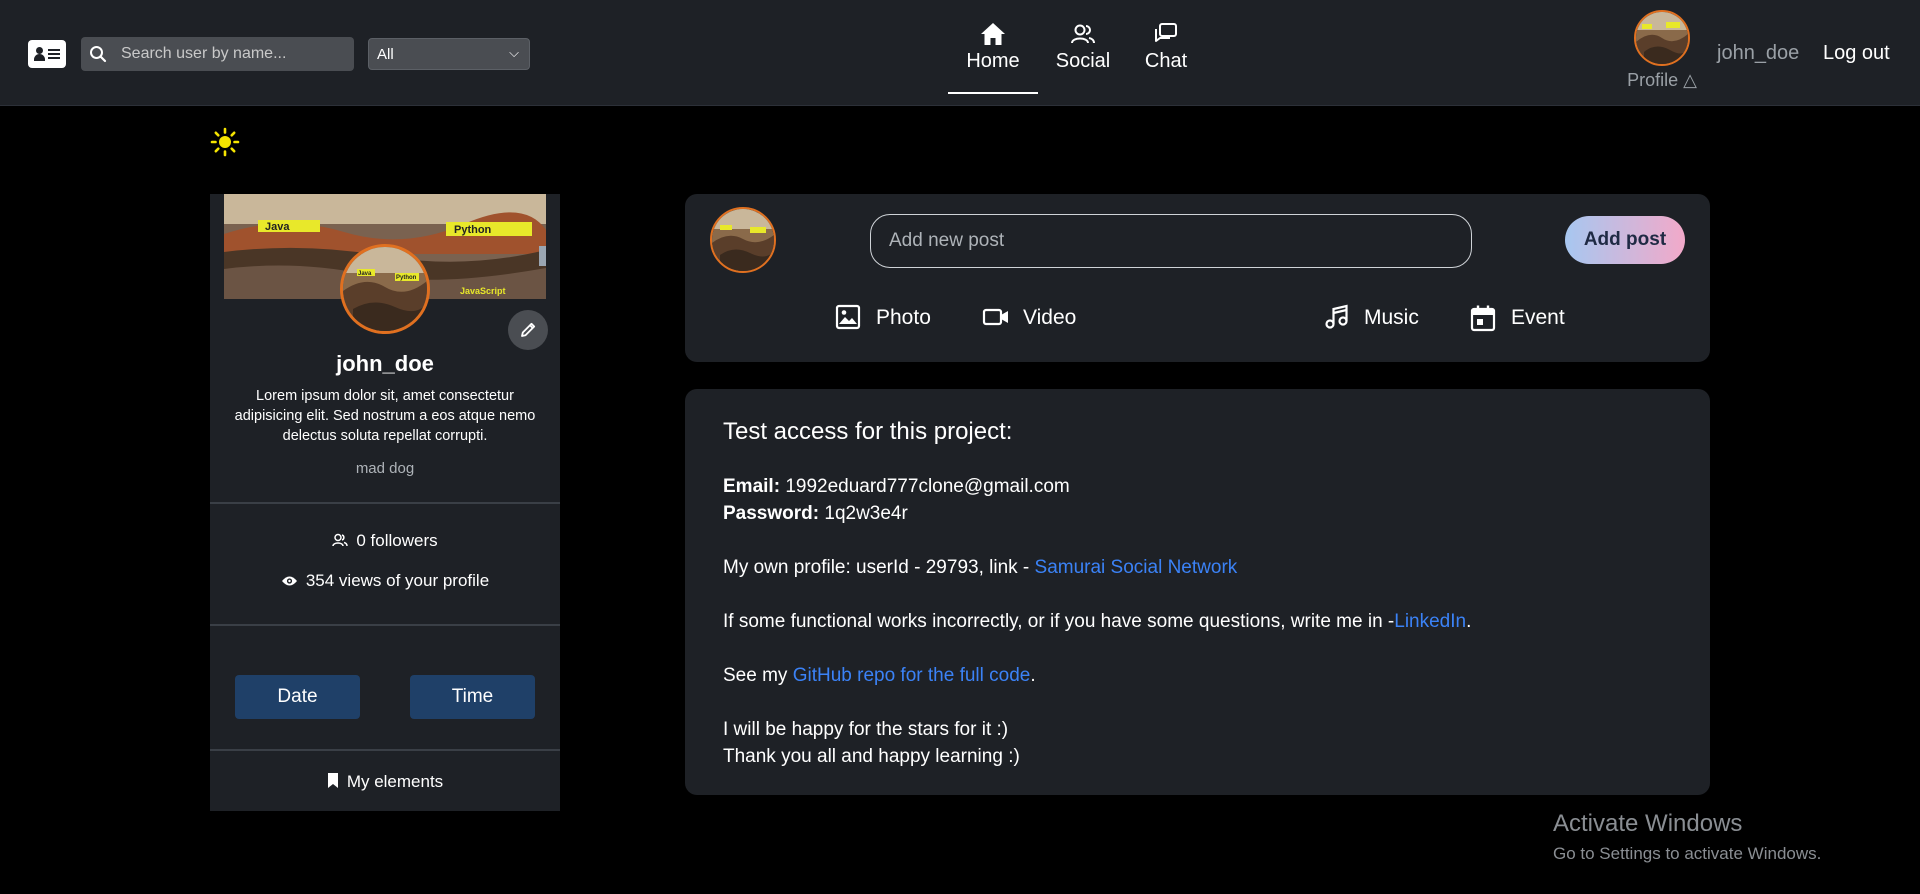 Image resolution: width=1920 pixels, height=894 pixels. Describe the element at coordinates (397, 540) in the screenshot. I see `followers-count: 0 followers` at that location.